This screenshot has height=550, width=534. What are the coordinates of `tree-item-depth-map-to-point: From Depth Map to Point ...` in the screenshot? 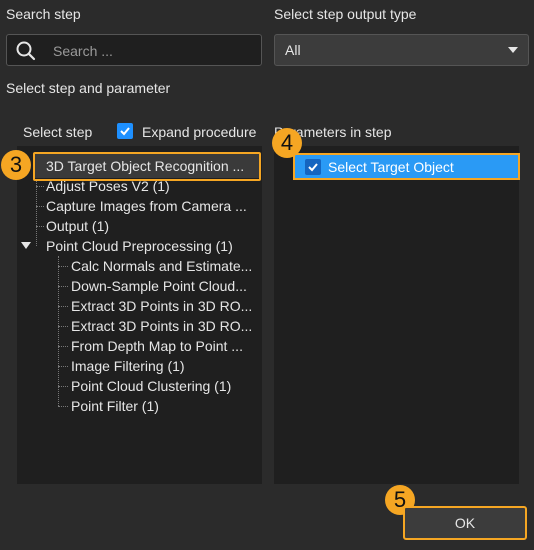 It's located at (157, 346).